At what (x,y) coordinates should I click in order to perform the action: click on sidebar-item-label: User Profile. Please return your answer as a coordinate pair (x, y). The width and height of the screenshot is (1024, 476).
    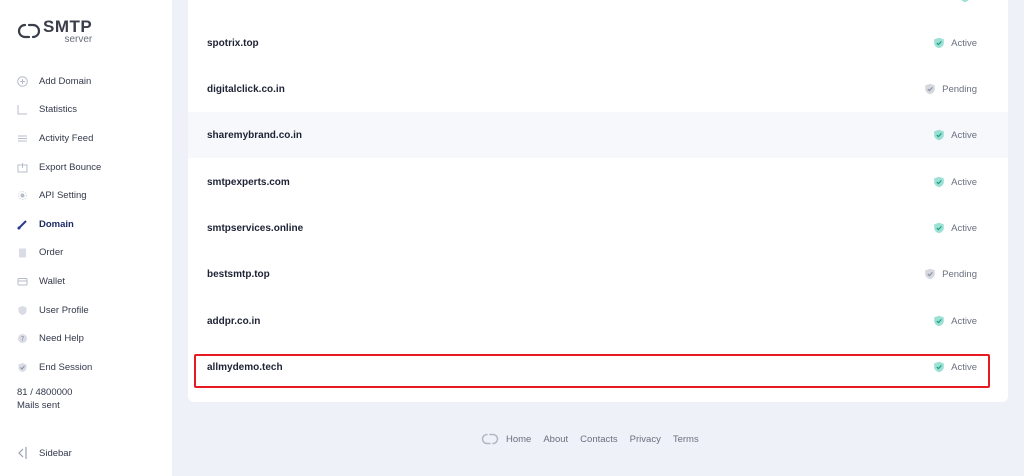
    Looking at the image, I should click on (64, 310).